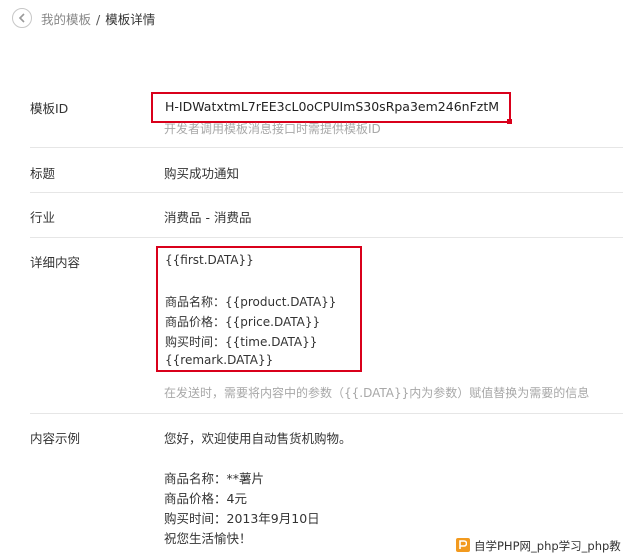 This screenshot has width=623, height=560. I want to click on breadcrumb: 我的模板 / 模板详情, so click(98, 18).